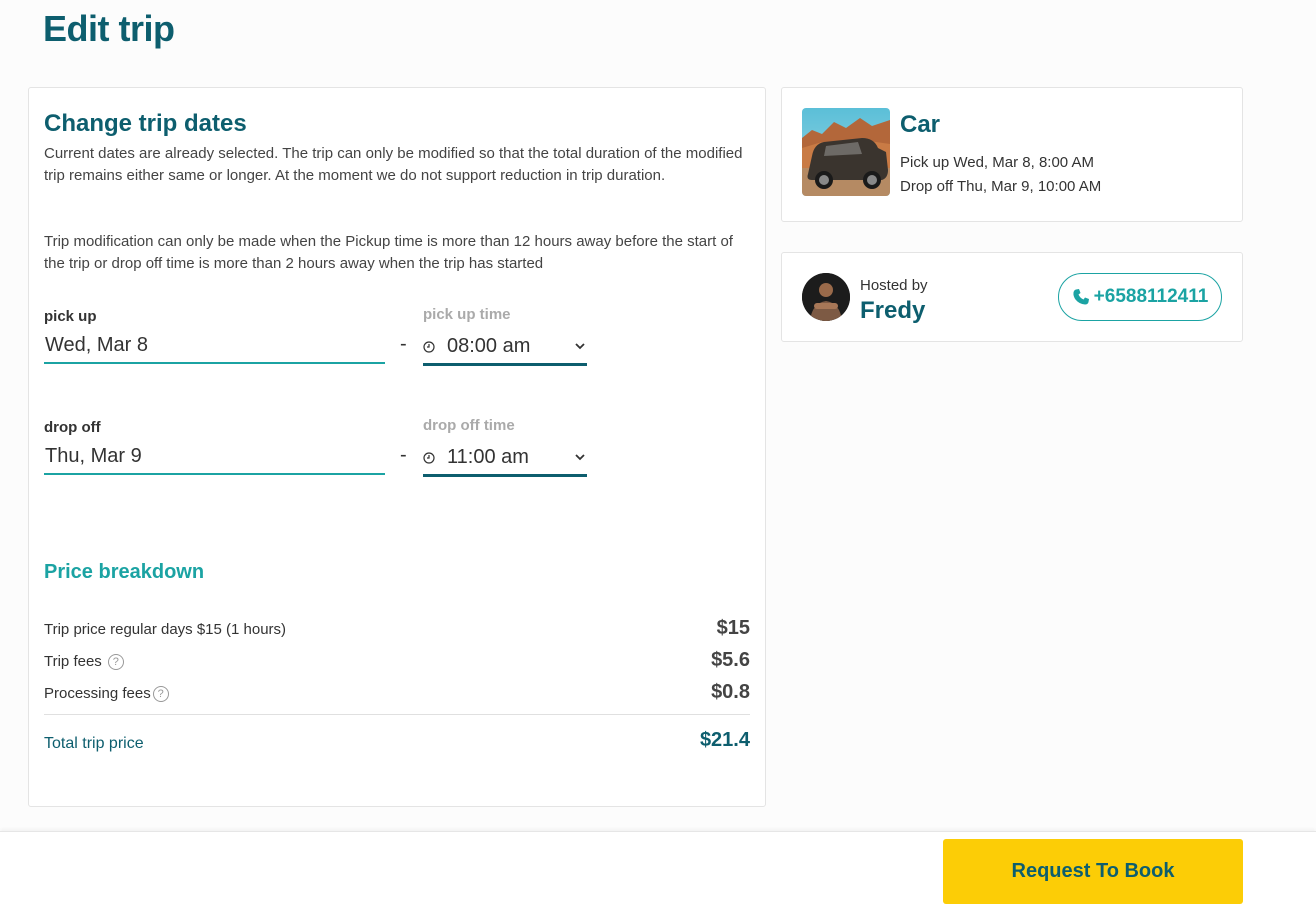  What do you see at coordinates (920, 124) in the screenshot?
I see `car-name: Car` at bounding box center [920, 124].